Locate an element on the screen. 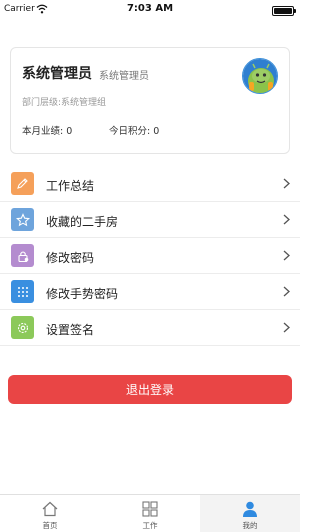 Image resolution: width=320 pixels, height=532 pixels. android-avatar-icon is located at coordinates (260, 76).